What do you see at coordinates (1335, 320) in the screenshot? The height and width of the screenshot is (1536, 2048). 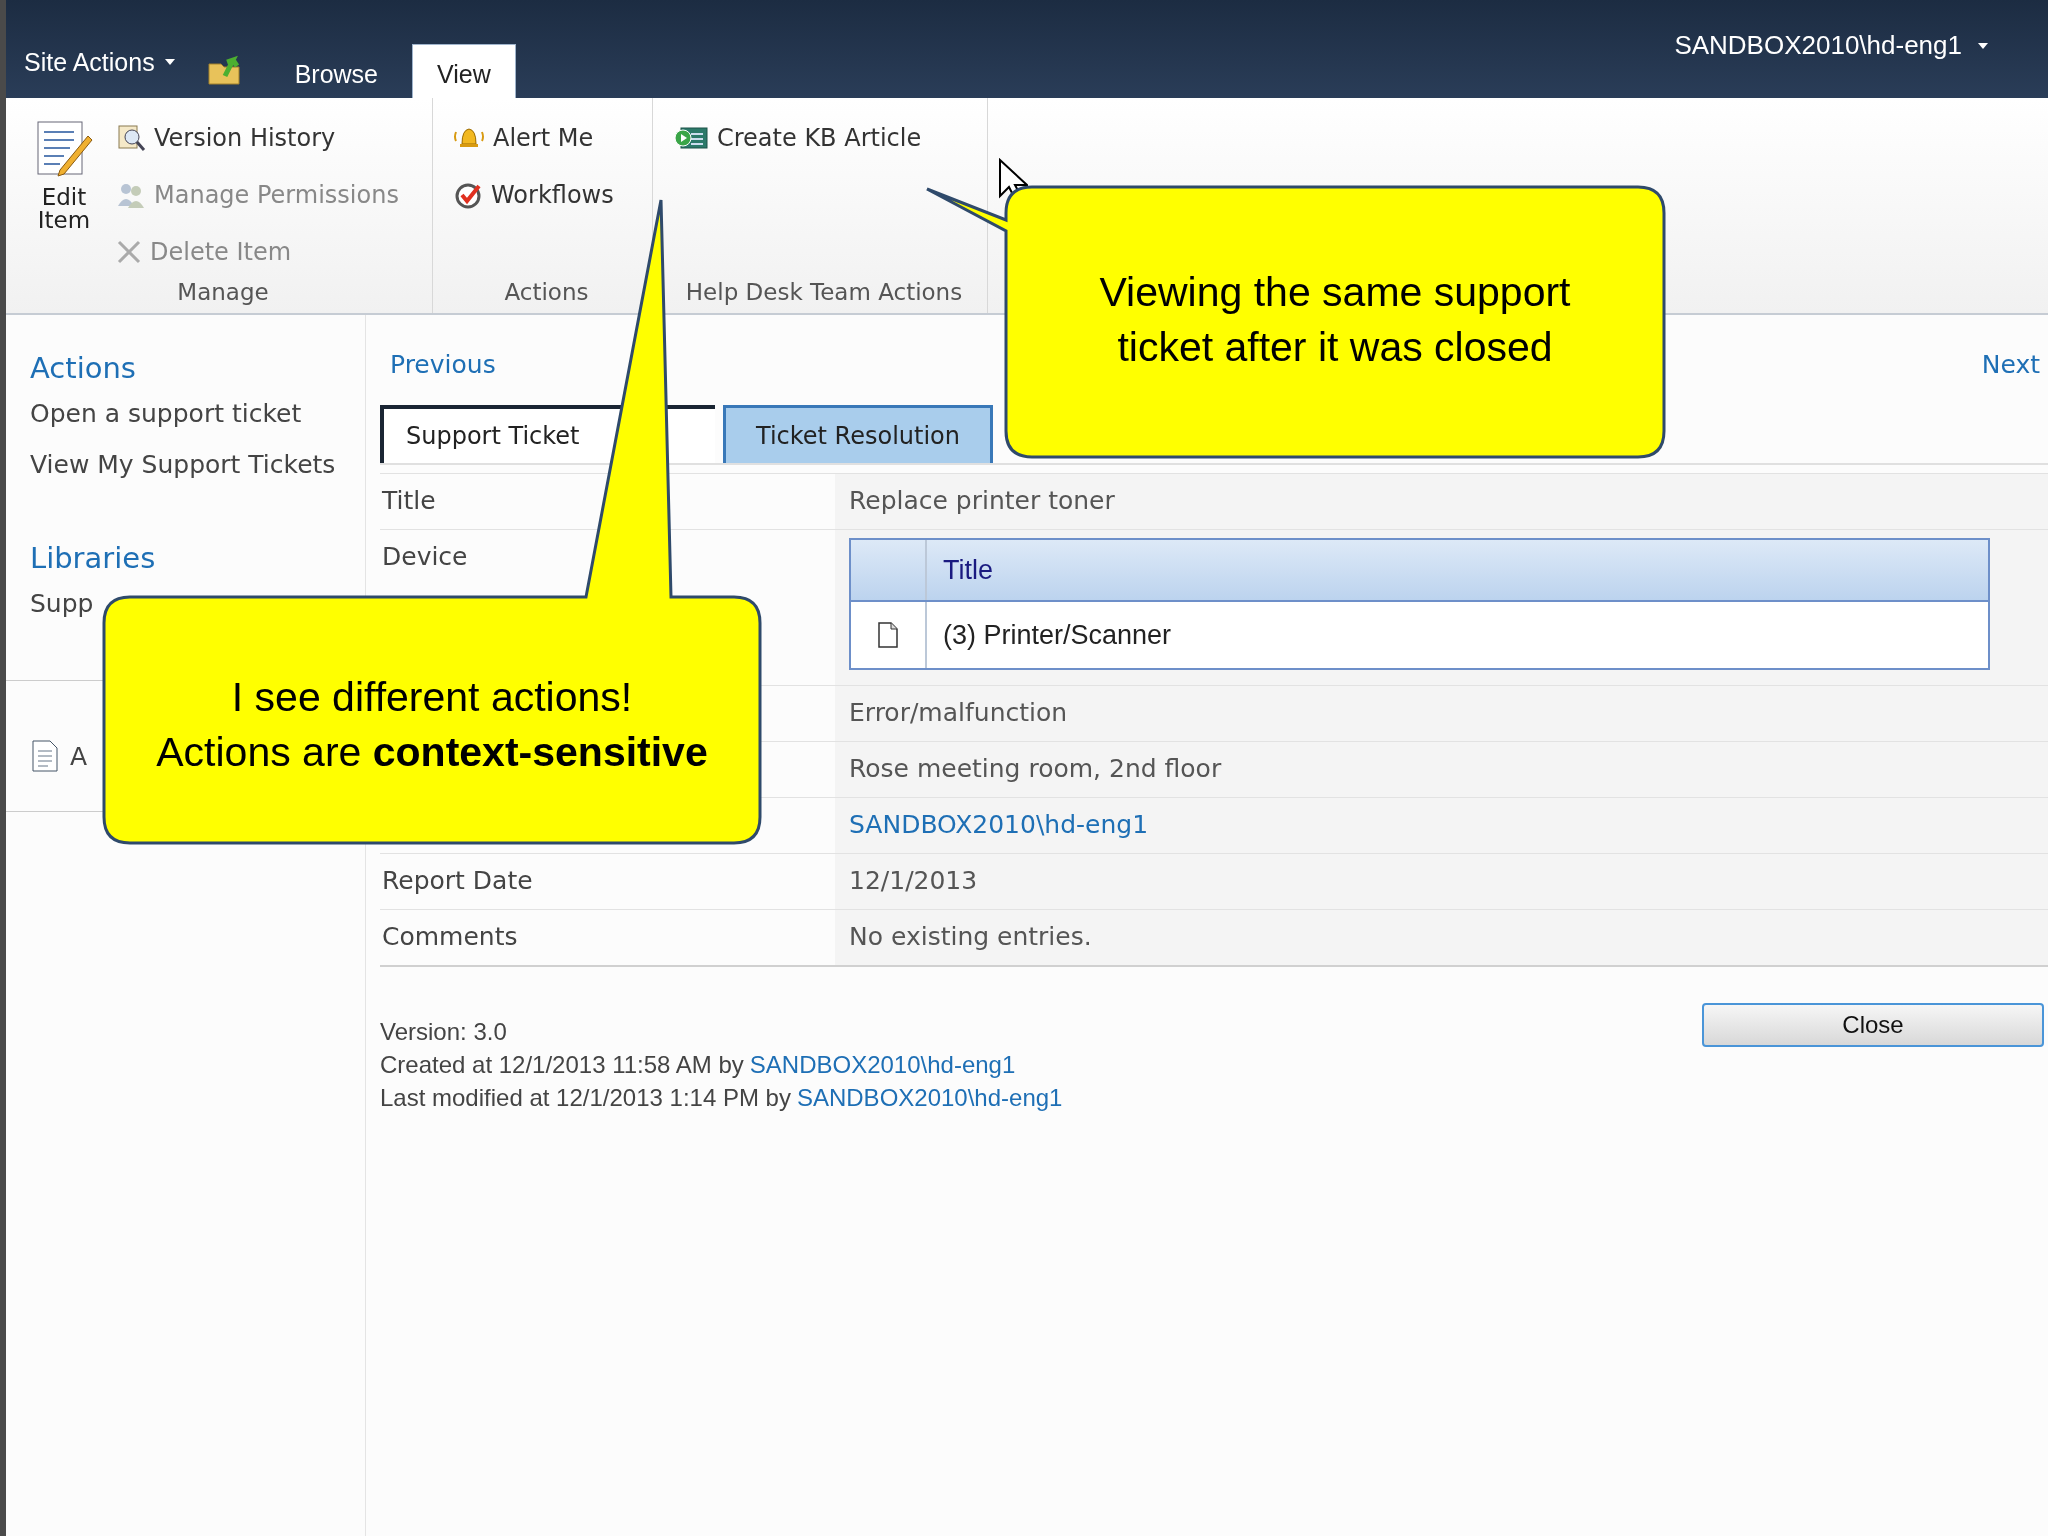 I see `callout-text: Viewing the same support ticket after it was closed` at bounding box center [1335, 320].